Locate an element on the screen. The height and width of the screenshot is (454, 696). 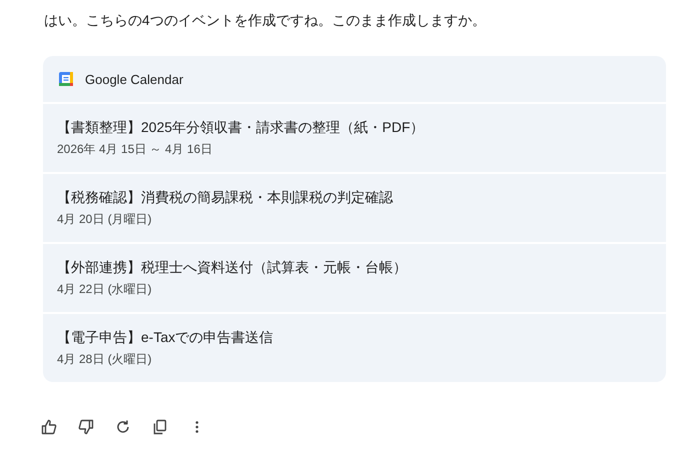
event-date: 4月 22日 (水曜日) is located at coordinates (105, 289).